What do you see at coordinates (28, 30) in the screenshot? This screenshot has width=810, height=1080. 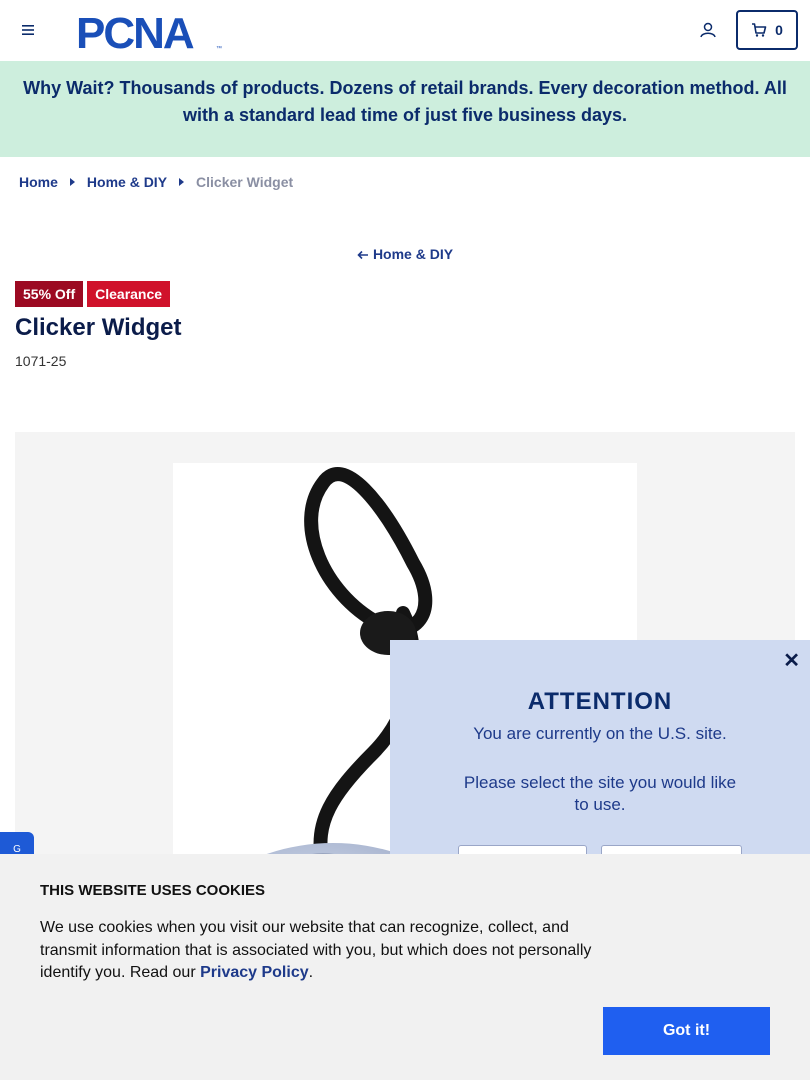 I see `hamburger-menu-icon` at bounding box center [28, 30].